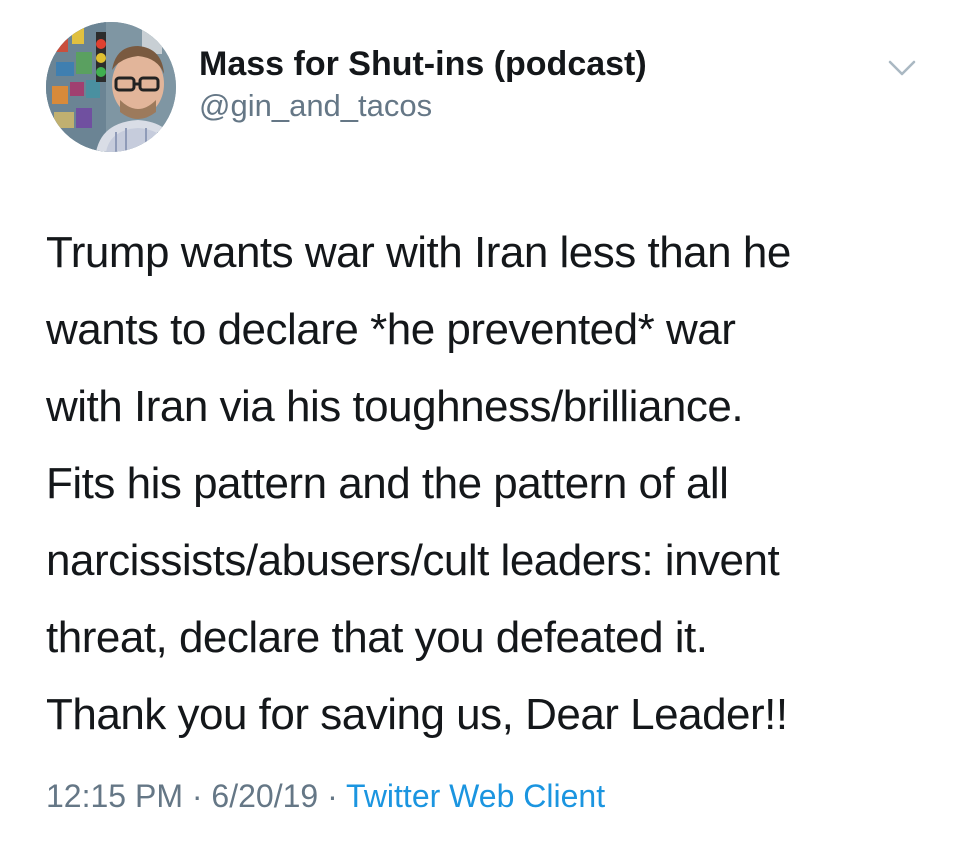 Image resolution: width=960 pixels, height=850 pixels. I want to click on tweet-time: 12:15 PM, so click(114, 796).